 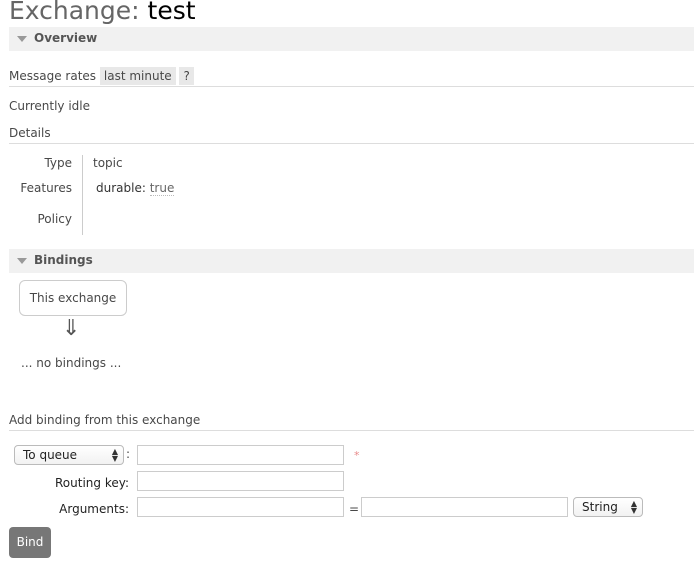 What do you see at coordinates (46, 188) in the screenshot?
I see `features-label: Features` at bounding box center [46, 188].